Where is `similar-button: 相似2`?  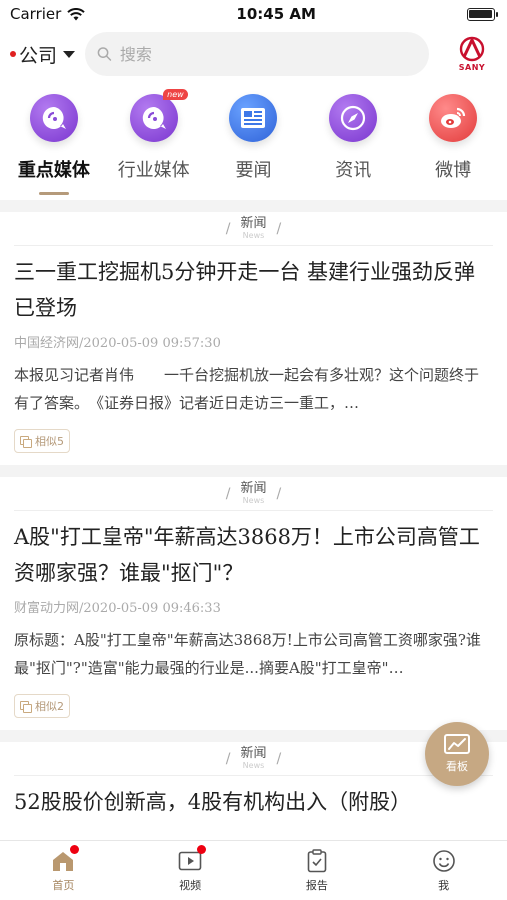 similar-button: 相似2 is located at coordinates (42, 706).